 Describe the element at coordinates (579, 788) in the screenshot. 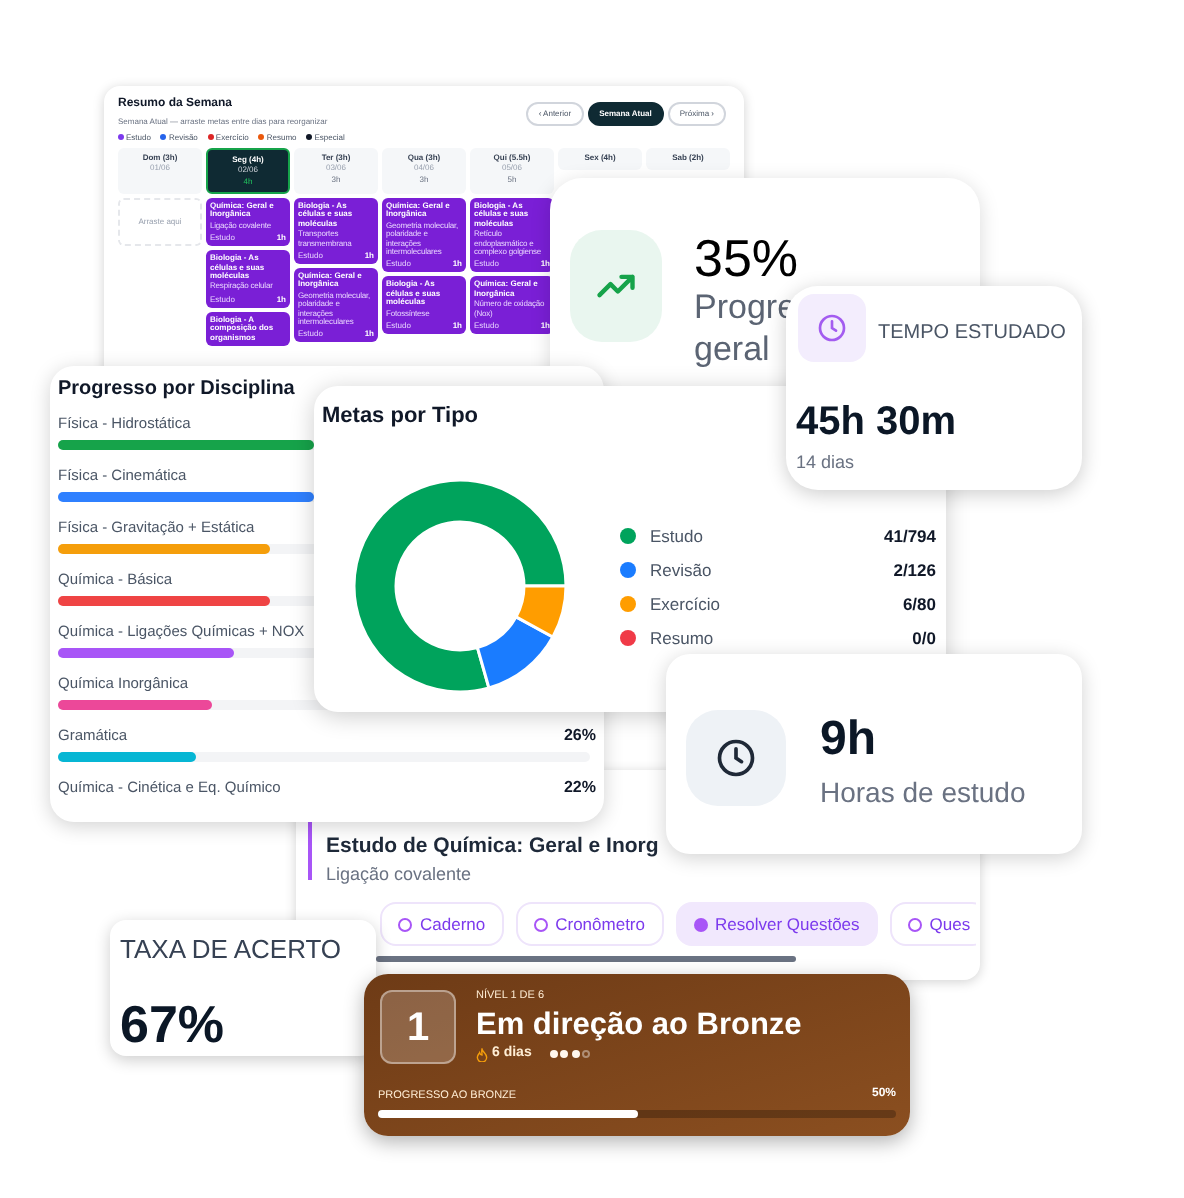

I see `discipline-percent: 22%` at that location.